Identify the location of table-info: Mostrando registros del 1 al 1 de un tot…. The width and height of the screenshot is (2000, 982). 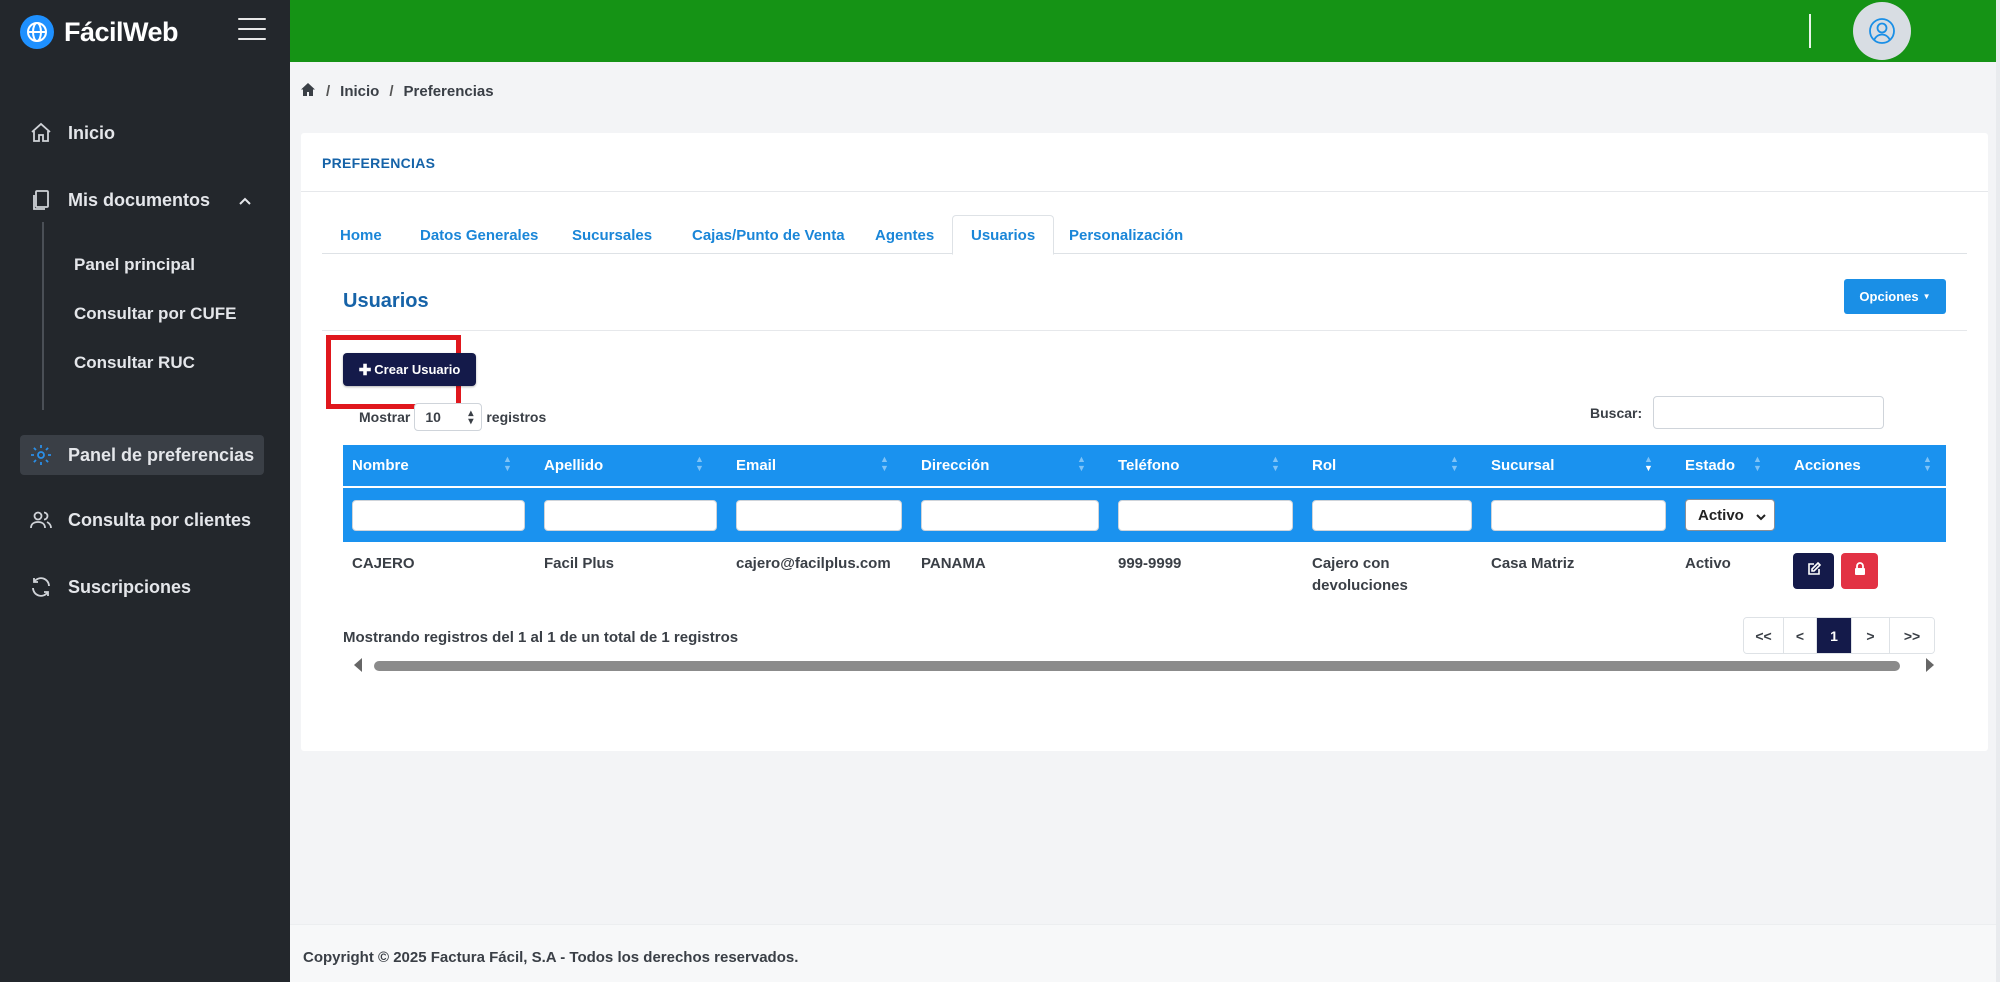
(541, 637).